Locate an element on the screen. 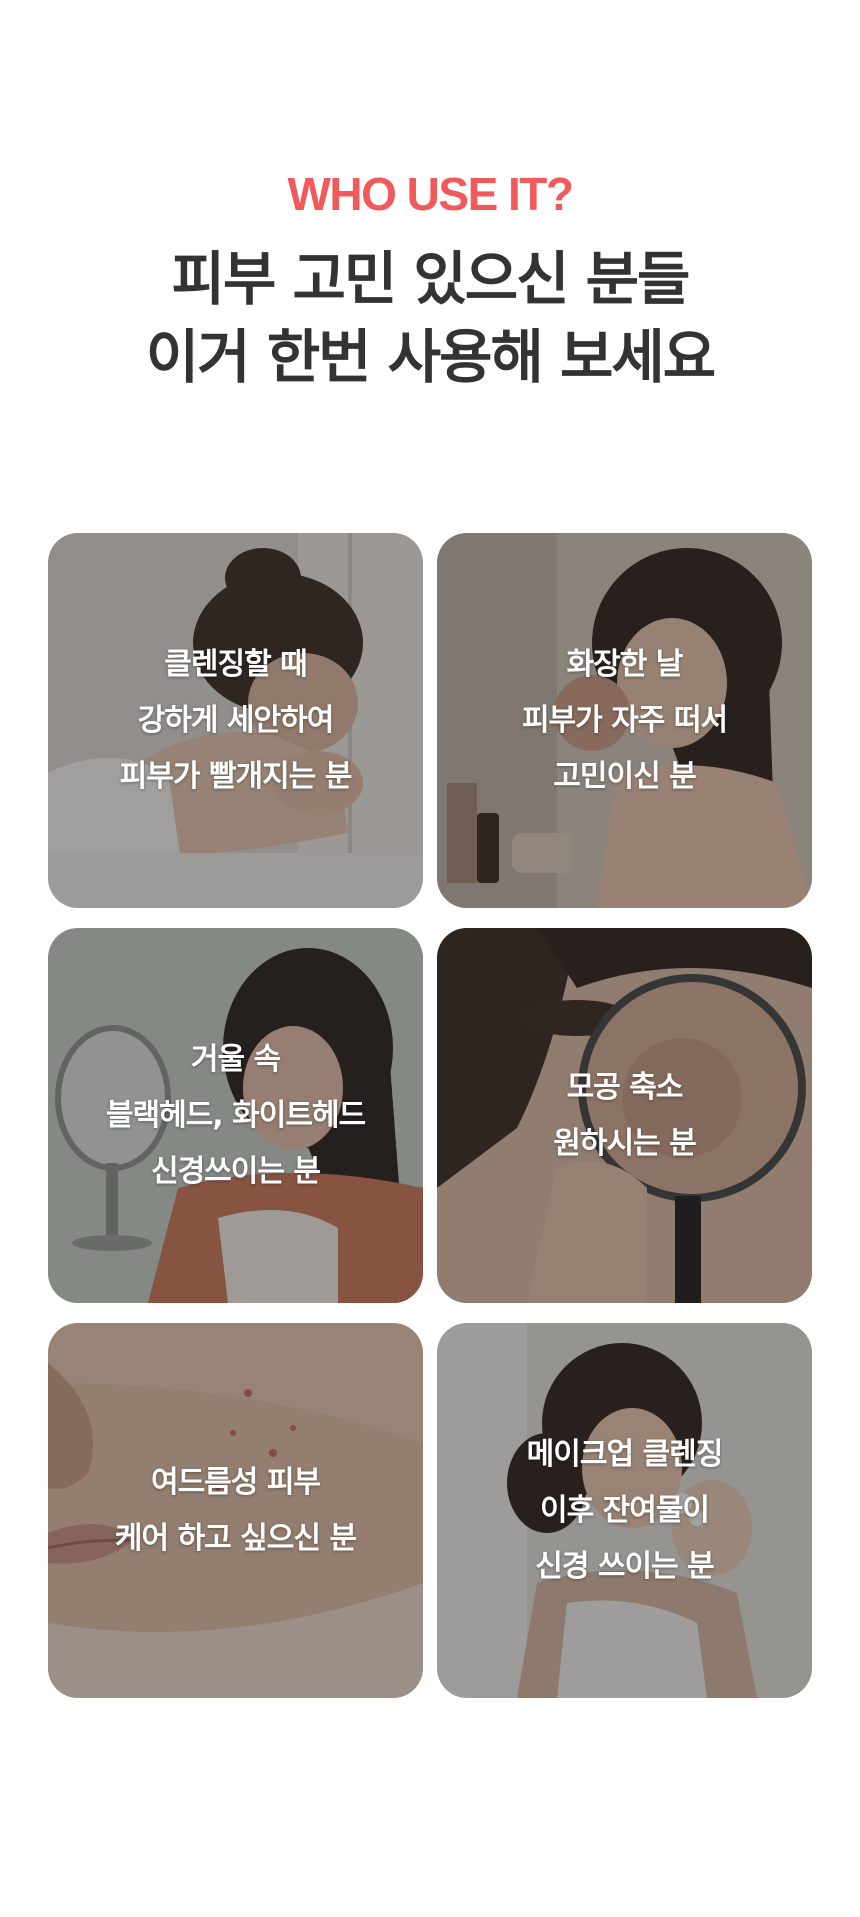 This screenshot has height=1917, width=860. caption-line: 거울 속 is located at coordinates (235, 1059).